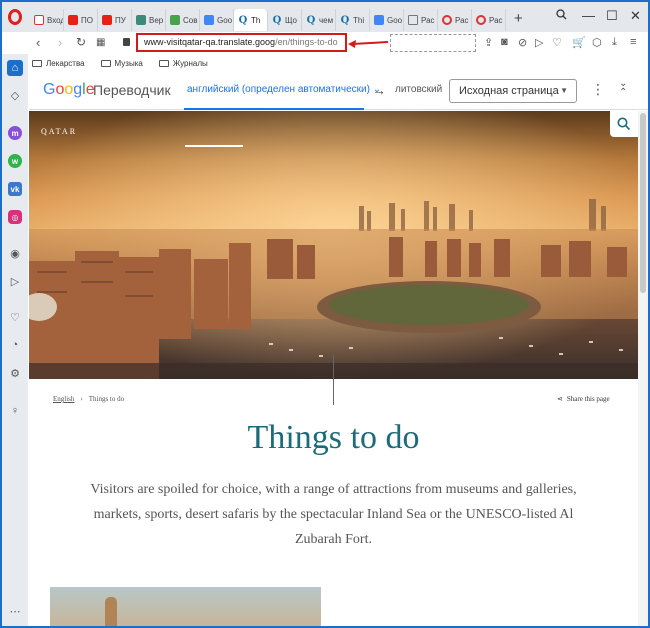 The image size is (650, 628). Describe the element at coordinates (539, 42) in the screenshot. I see `send-icon: ▷` at that location.